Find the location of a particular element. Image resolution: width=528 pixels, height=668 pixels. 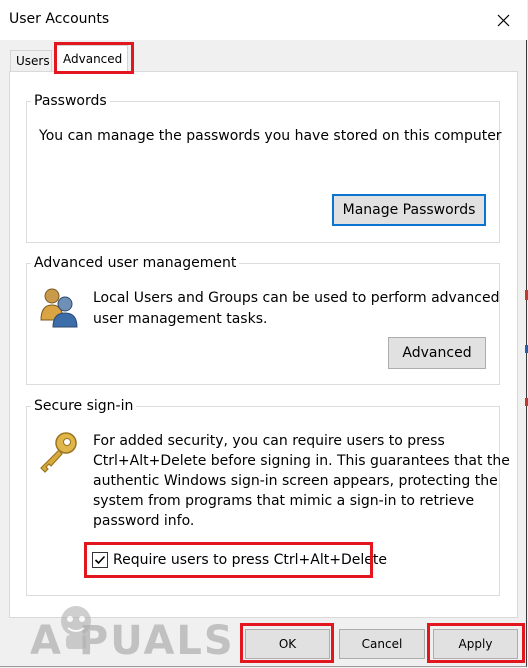

checkbox-box is located at coordinates (100, 560).